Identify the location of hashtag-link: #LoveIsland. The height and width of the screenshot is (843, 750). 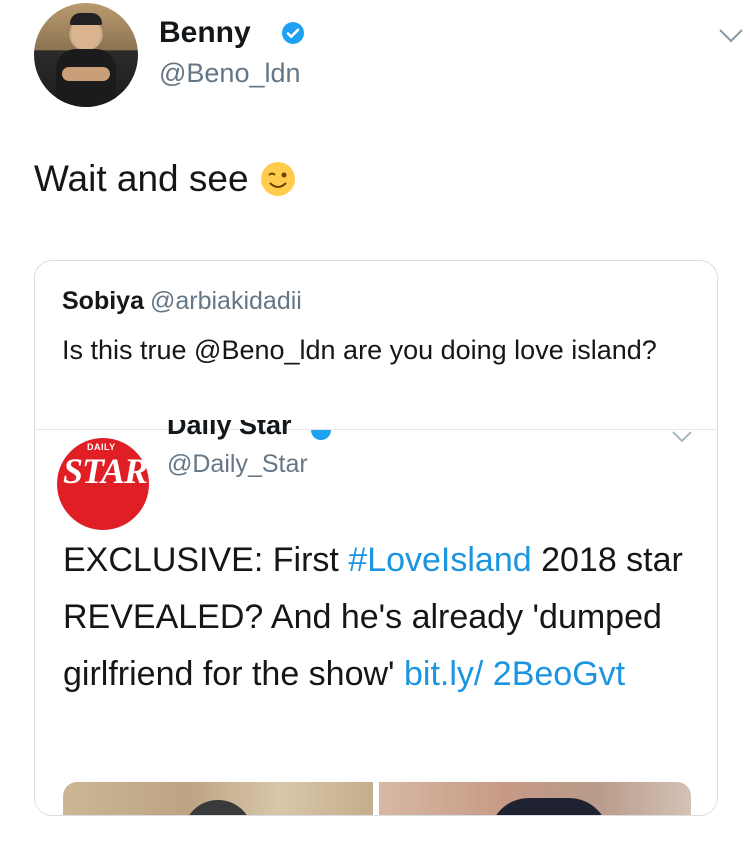
(440, 560).